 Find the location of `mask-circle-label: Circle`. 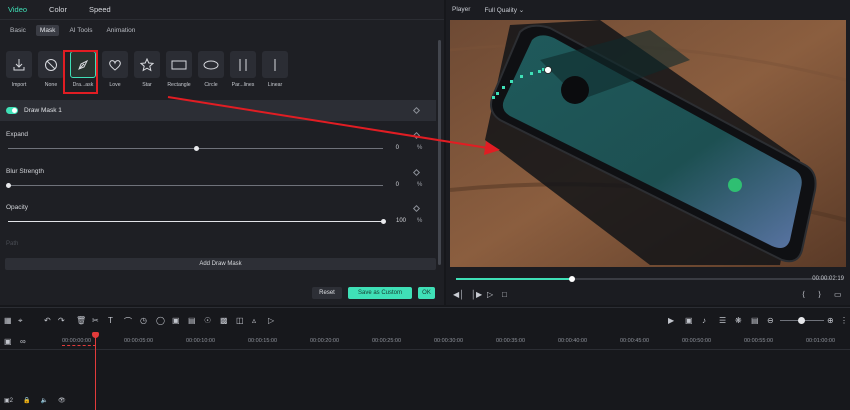

mask-circle-label: Circle is located at coordinates (211, 85).